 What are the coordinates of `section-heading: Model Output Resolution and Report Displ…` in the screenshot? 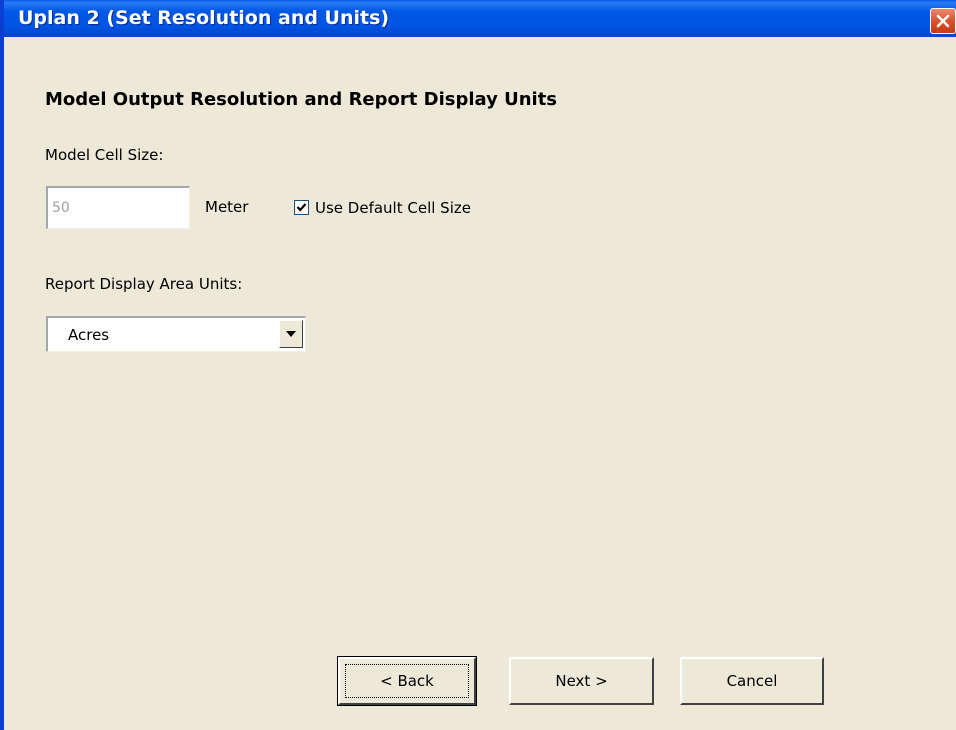 It's located at (301, 99).